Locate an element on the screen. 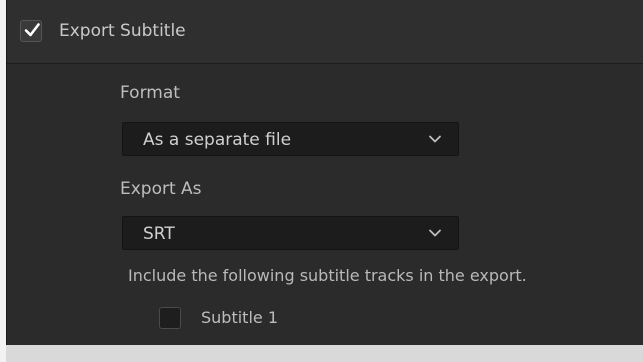 The image size is (643, 362). format-label: Format is located at coordinates (150, 93).